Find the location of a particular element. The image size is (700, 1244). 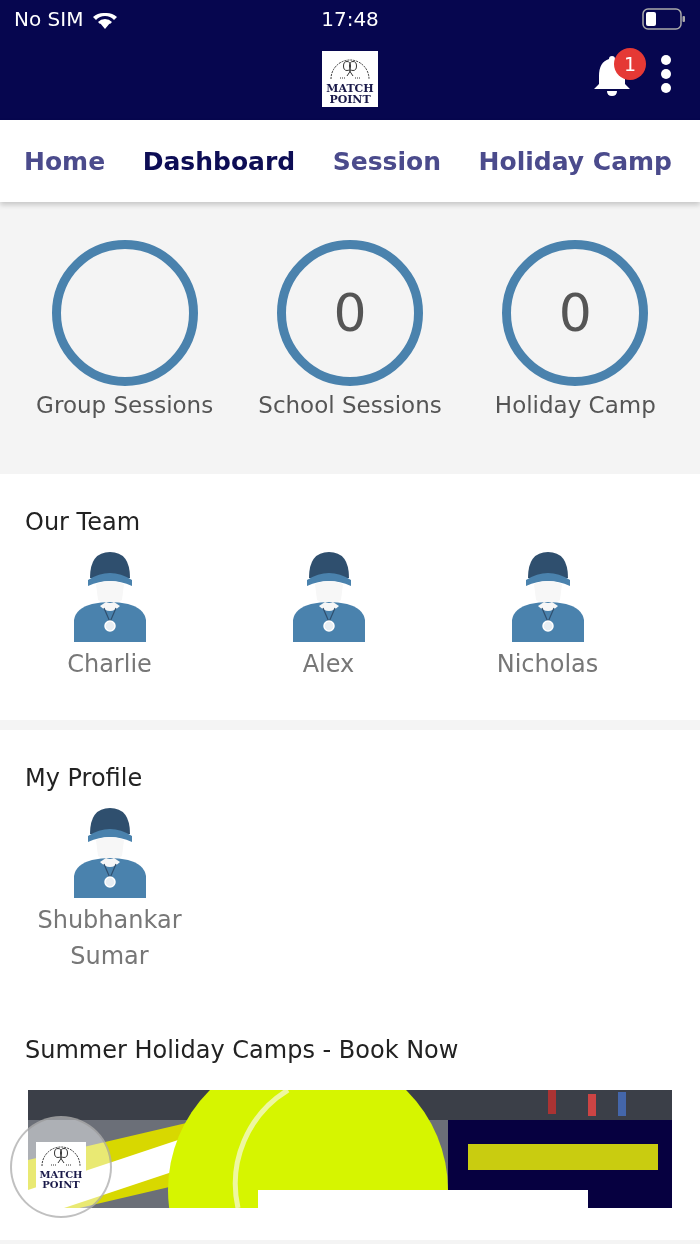

section-title: My Profile is located at coordinates (84, 778).